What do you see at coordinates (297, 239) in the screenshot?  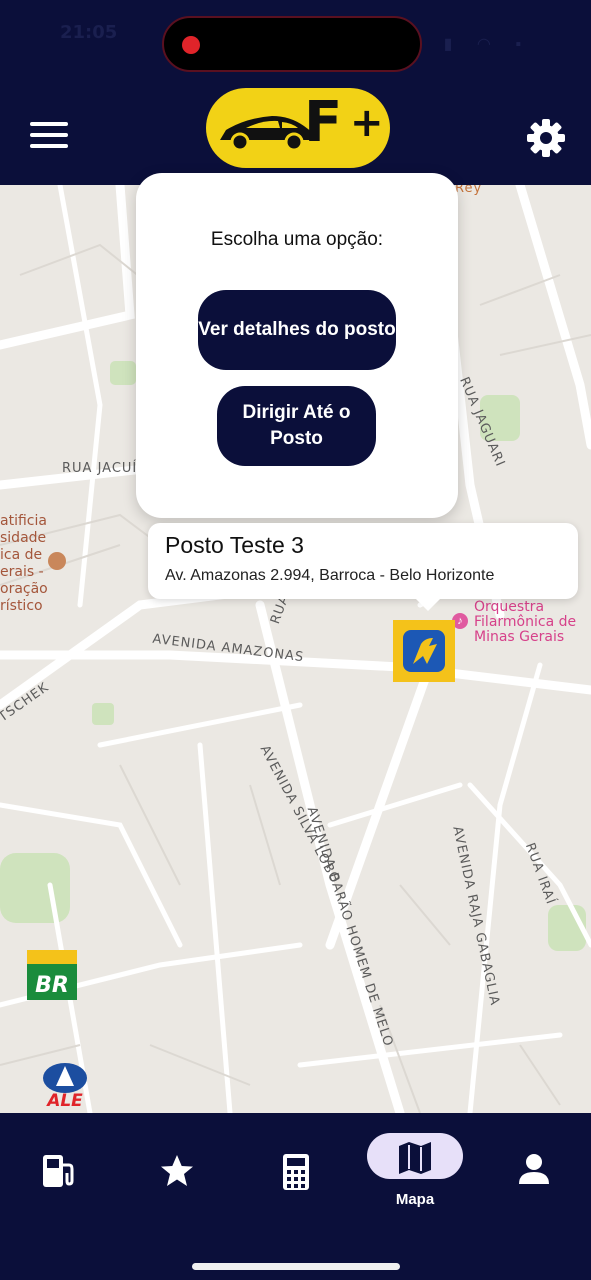 I see `options-title: Escolha uma opção:` at bounding box center [297, 239].